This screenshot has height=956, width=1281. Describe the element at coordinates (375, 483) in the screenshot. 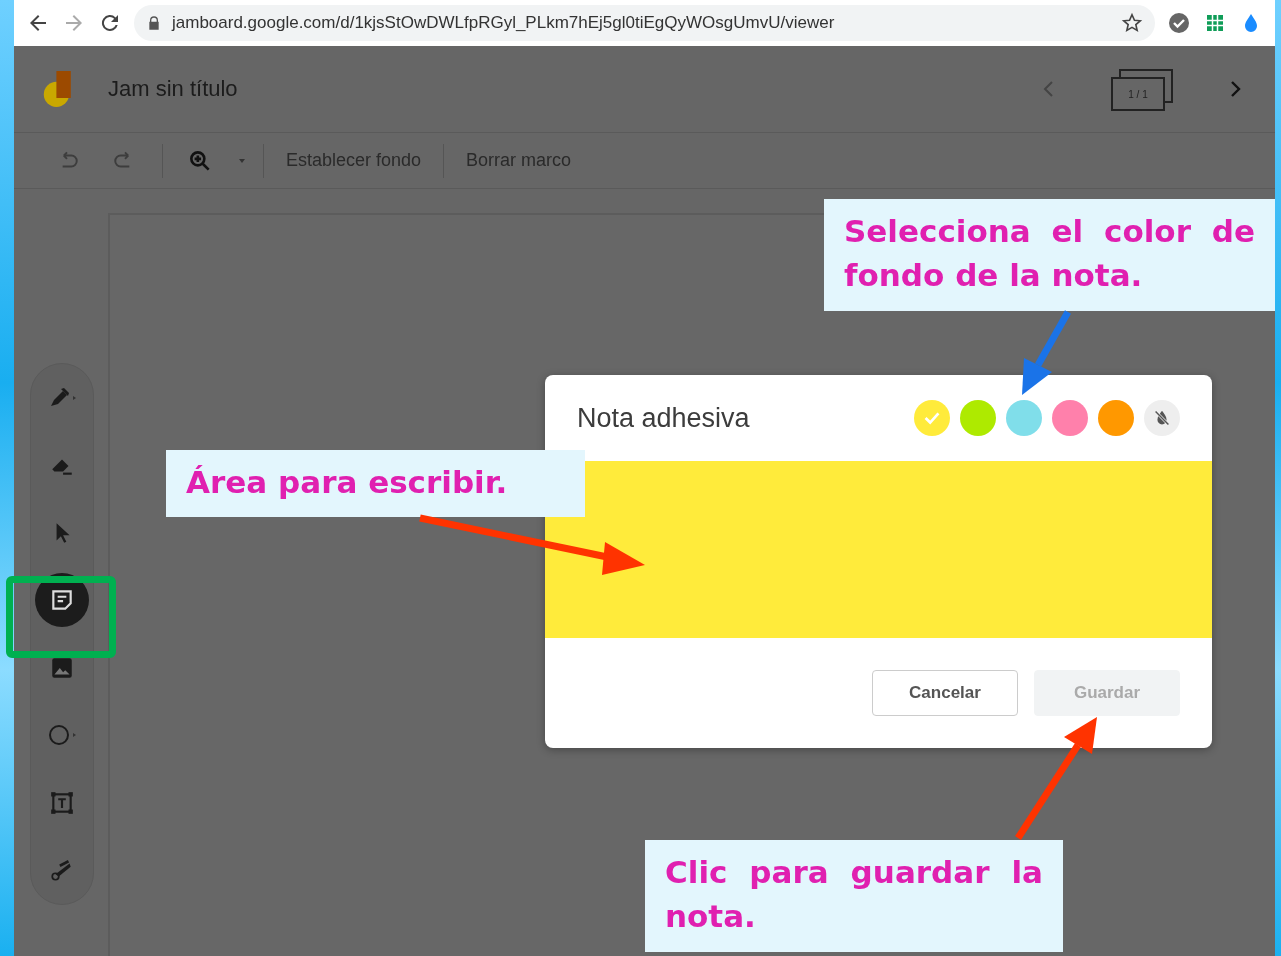

I see `annotation-callout: Área para escribir.` at that location.